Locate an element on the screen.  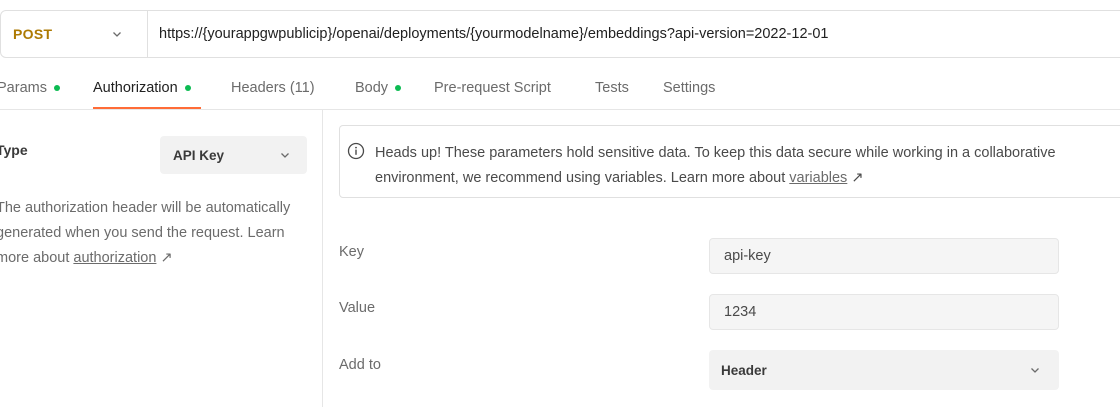
active-tab-indicator is located at coordinates (147, 108).